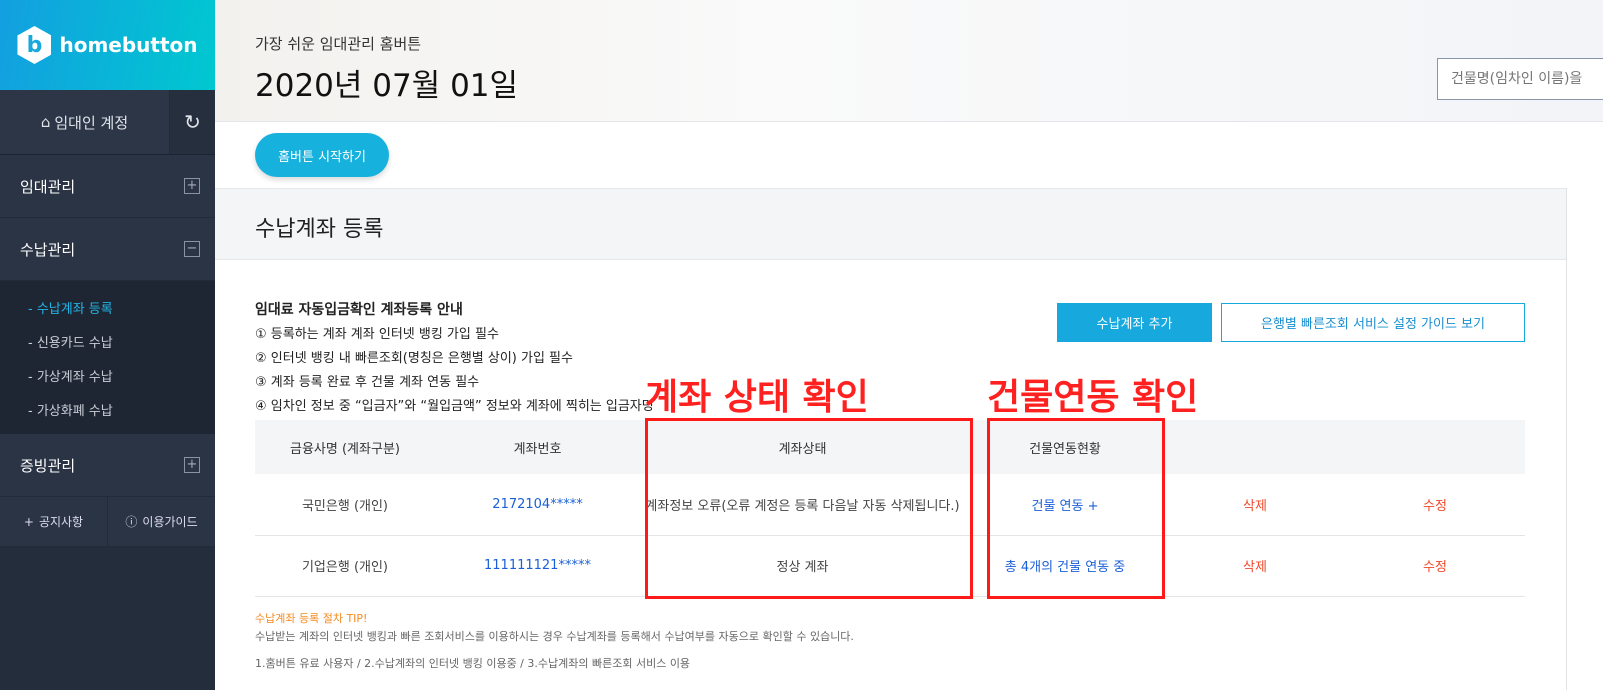 Image resolution: width=1603 pixels, height=690 pixels. What do you see at coordinates (1520, 79) in the screenshot?
I see `search-input` at bounding box center [1520, 79].